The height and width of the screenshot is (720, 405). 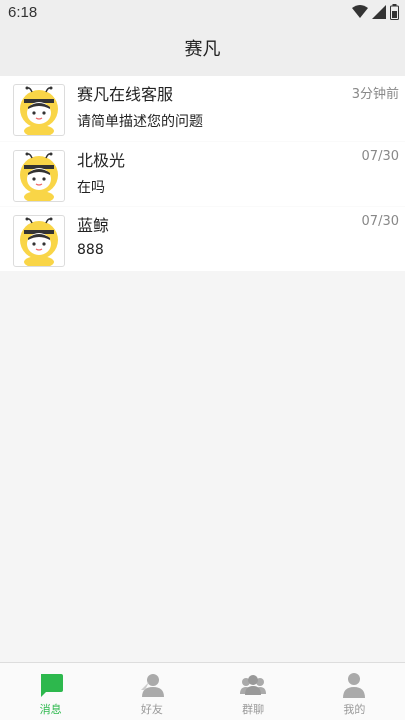 I want to click on conversation-time: 3分钟前, so click(x=375, y=94).